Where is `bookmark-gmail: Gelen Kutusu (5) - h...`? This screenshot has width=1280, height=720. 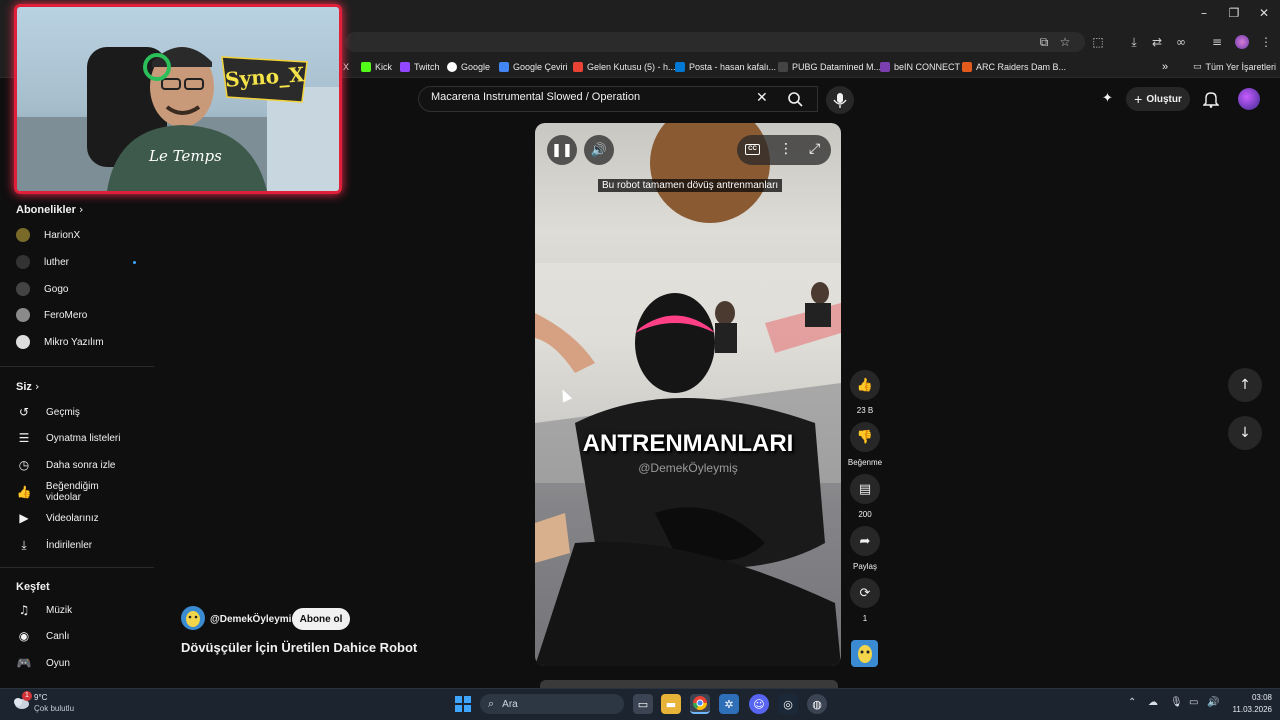
bookmark-gmail: Gelen Kutusu (5) - h... is located at coordinates (624, 67).